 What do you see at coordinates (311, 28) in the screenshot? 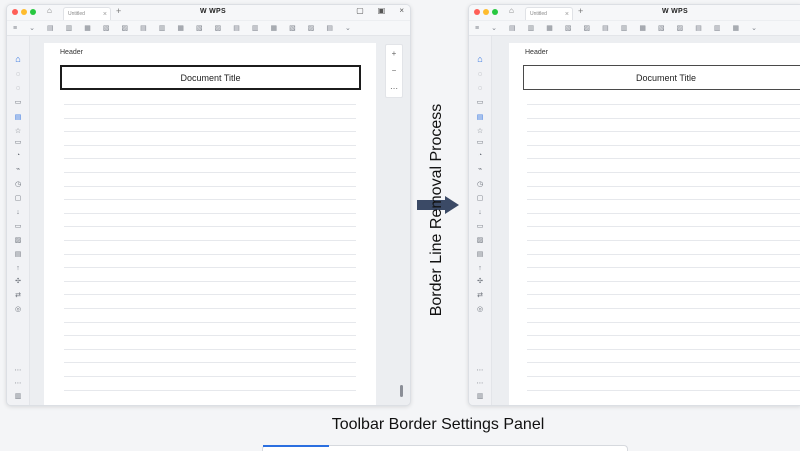
I see `tools-icon: ▨` at bounding box center [311, 28].